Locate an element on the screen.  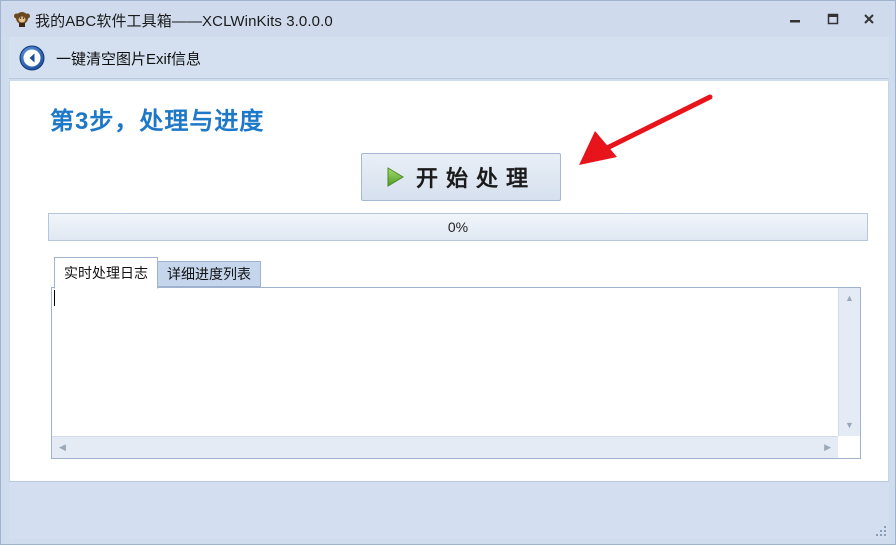
scroll-corner is located at coordinates (849, 447).